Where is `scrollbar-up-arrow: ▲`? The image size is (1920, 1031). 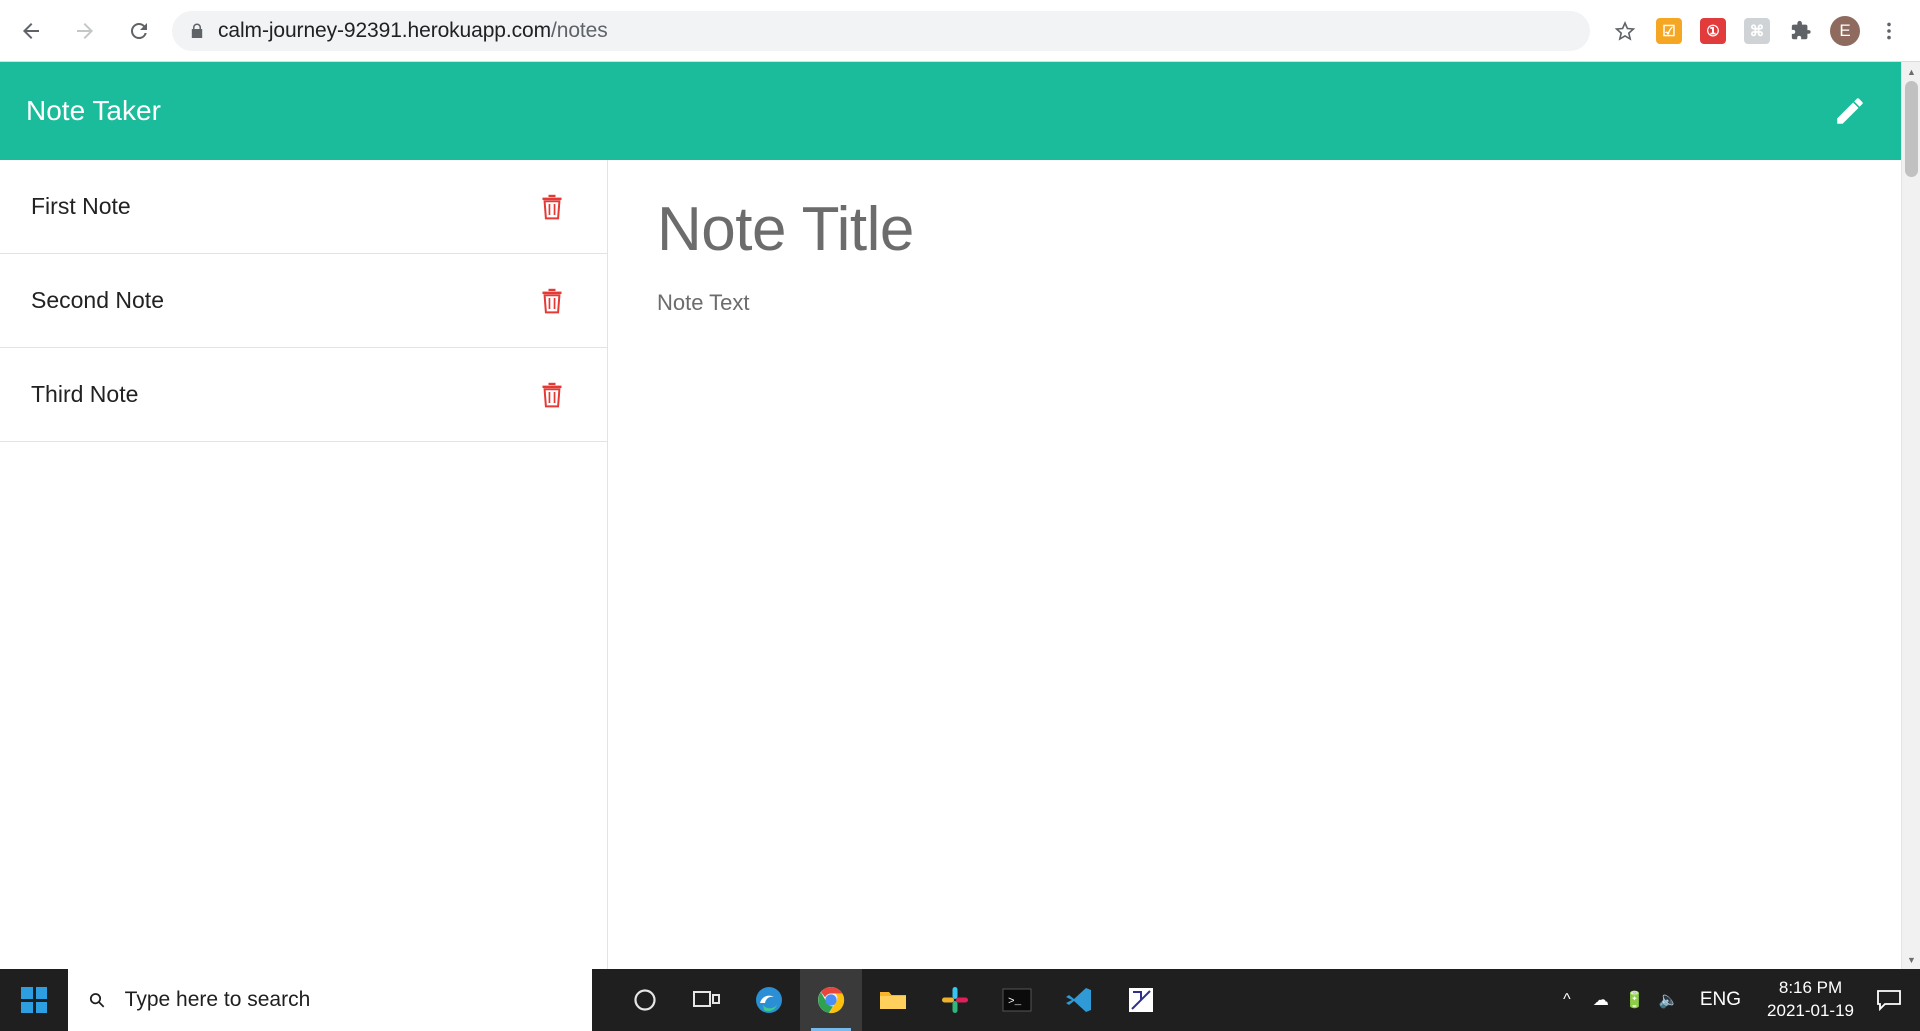
scrollbar-up-arrow: ▲ is located at coordinates (1911, 71).